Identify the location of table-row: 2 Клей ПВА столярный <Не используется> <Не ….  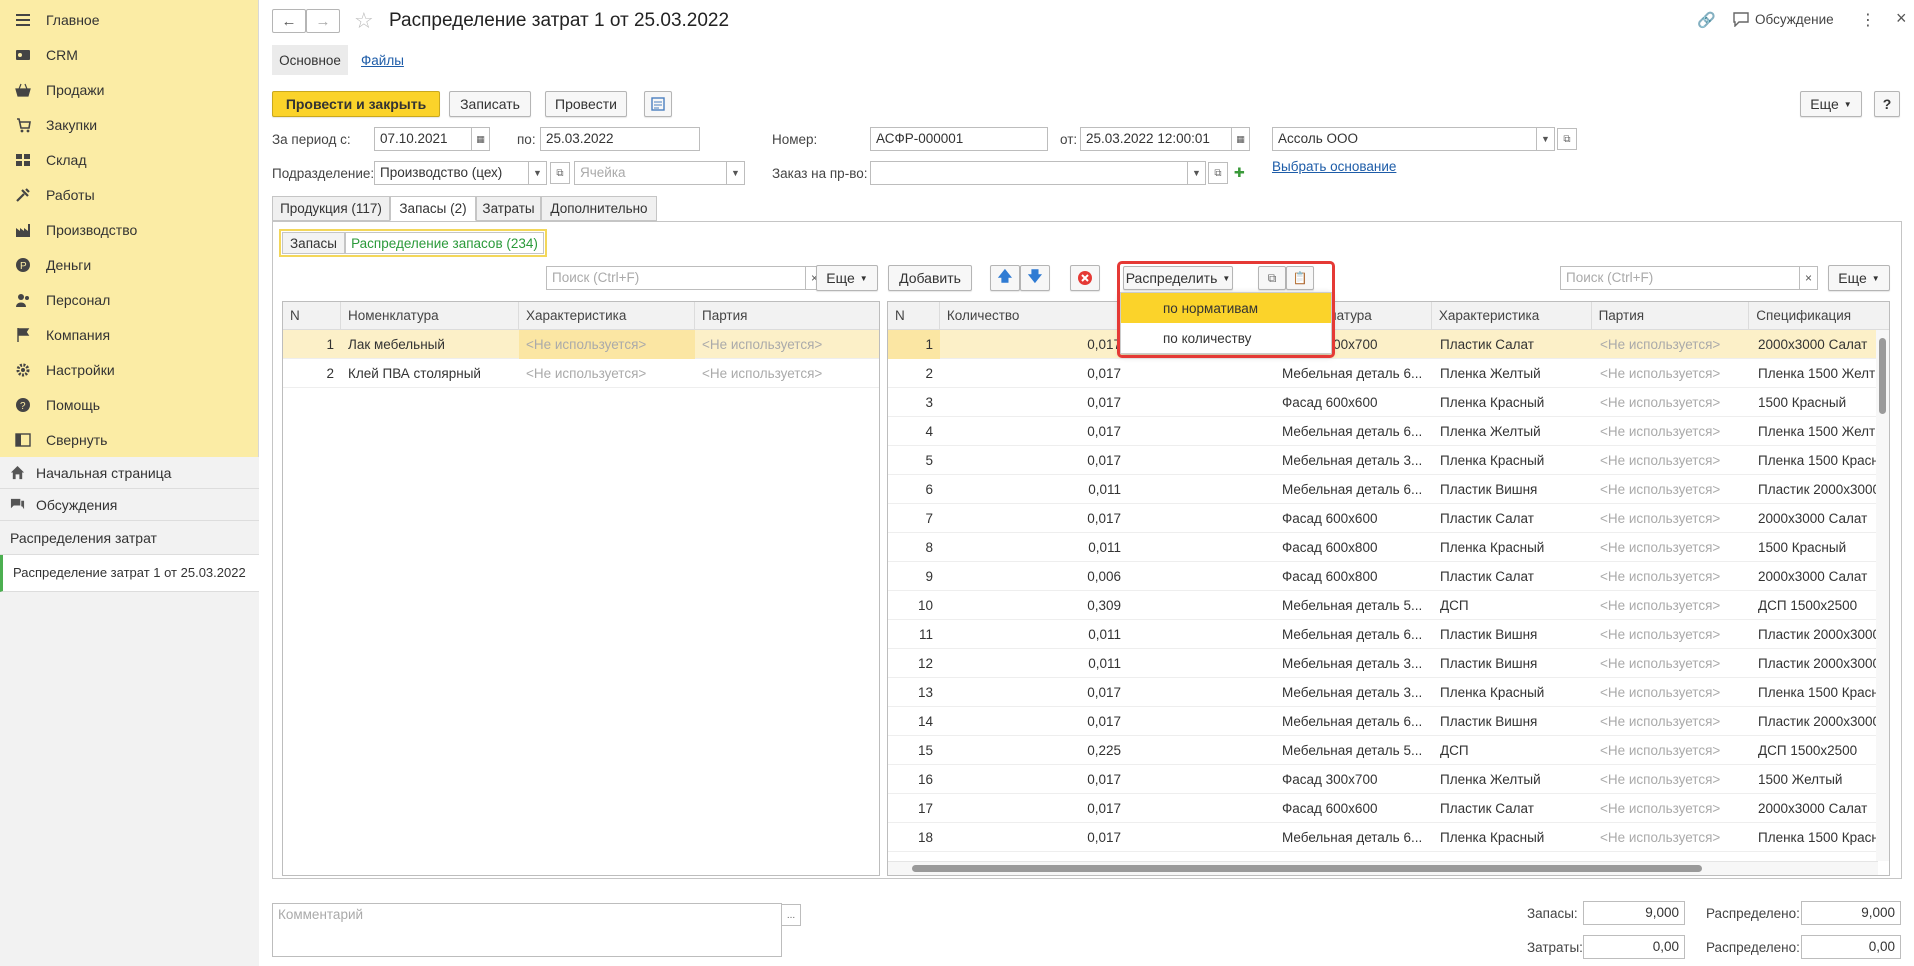
(581, 373).